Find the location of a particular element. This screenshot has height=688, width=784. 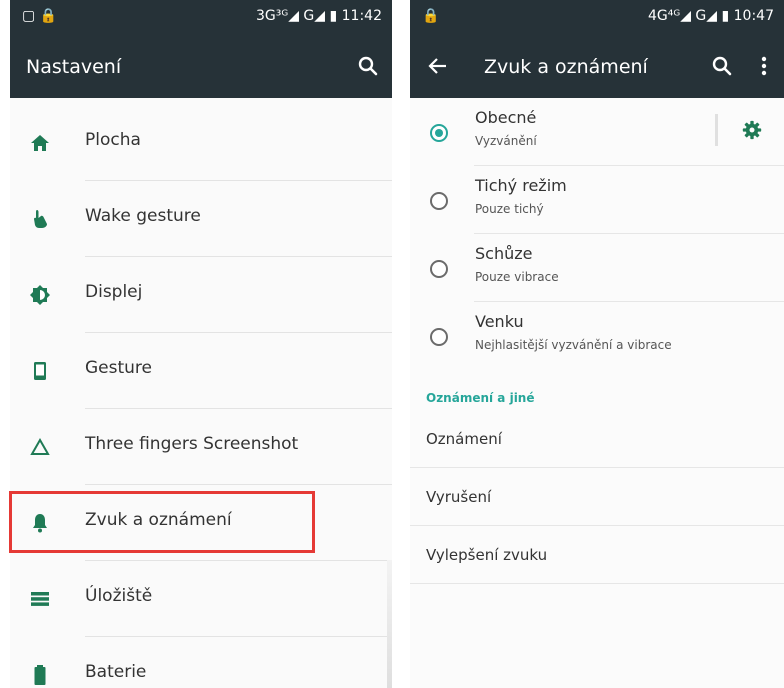

settings-item-label: Baterie is located at coordinates (116, 672).